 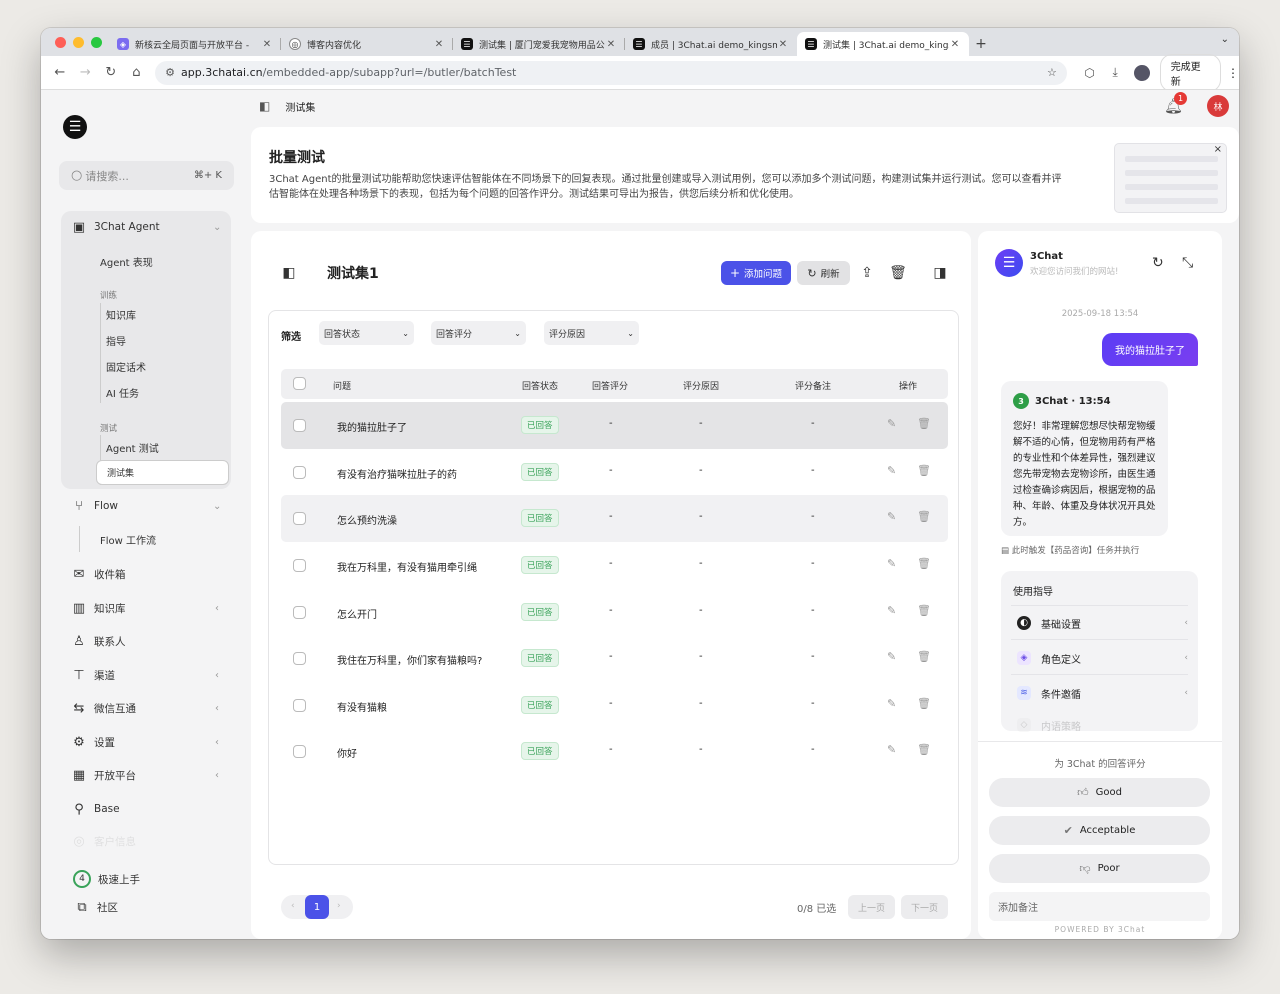 I want to click on table-row: 你好 已回答 - - - ✎ 🗑︎, so click(x=614, y=751).